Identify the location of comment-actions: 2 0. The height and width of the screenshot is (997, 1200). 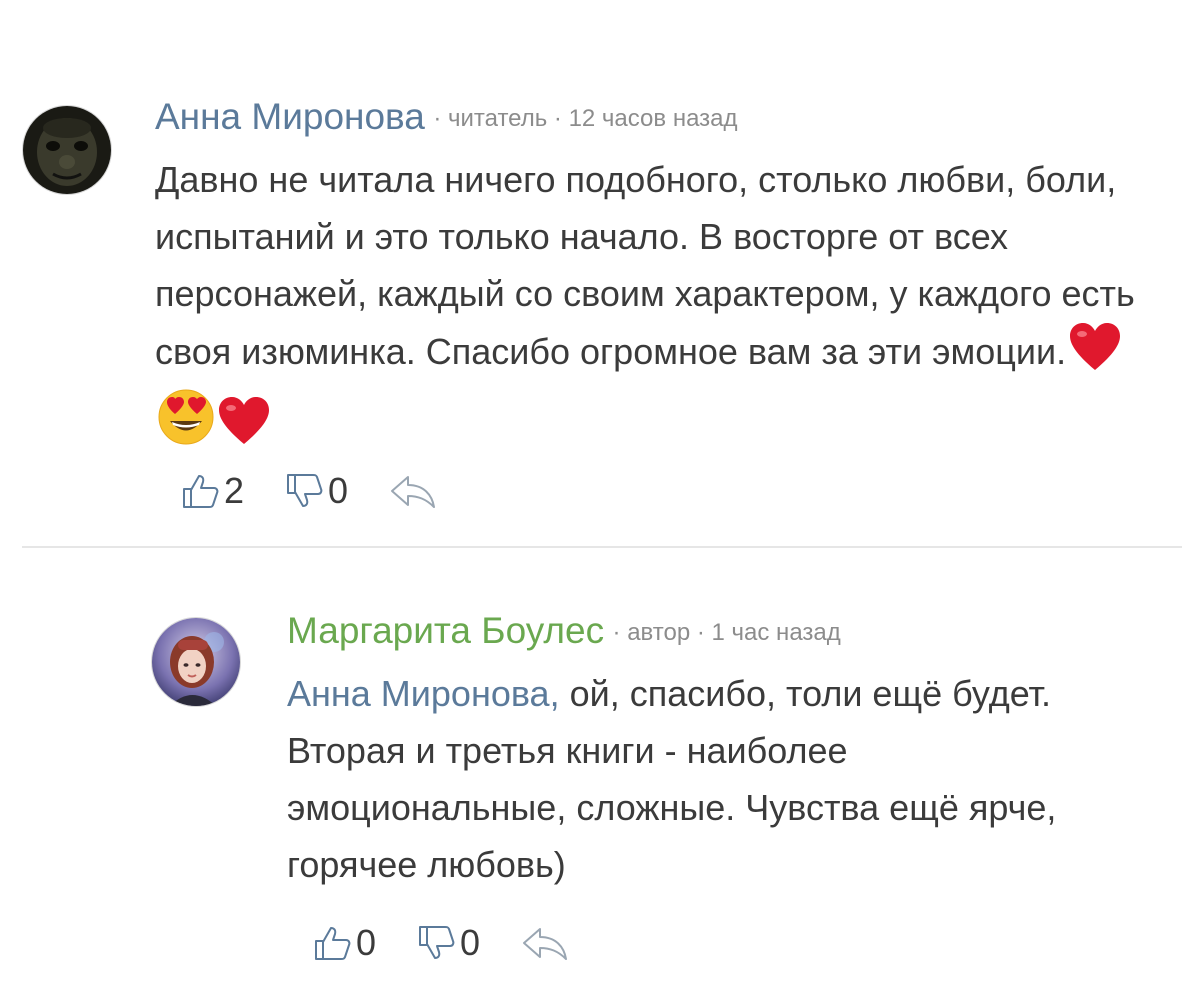
(329, 491).